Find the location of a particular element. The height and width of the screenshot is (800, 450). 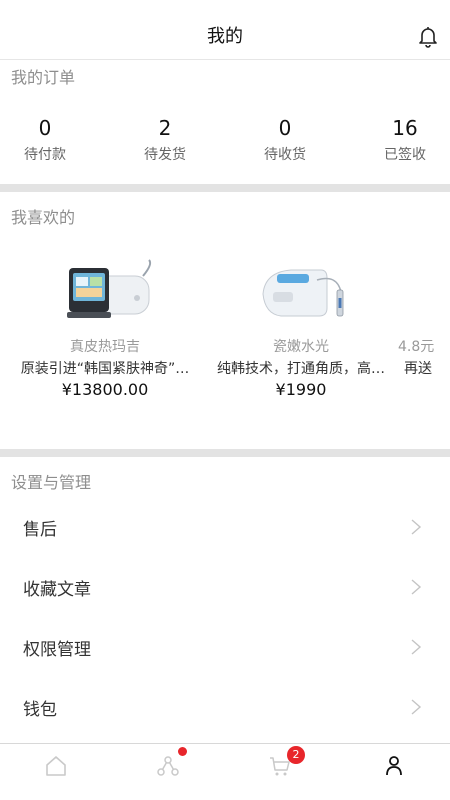

tab-share is located at coordinates (168, 772).